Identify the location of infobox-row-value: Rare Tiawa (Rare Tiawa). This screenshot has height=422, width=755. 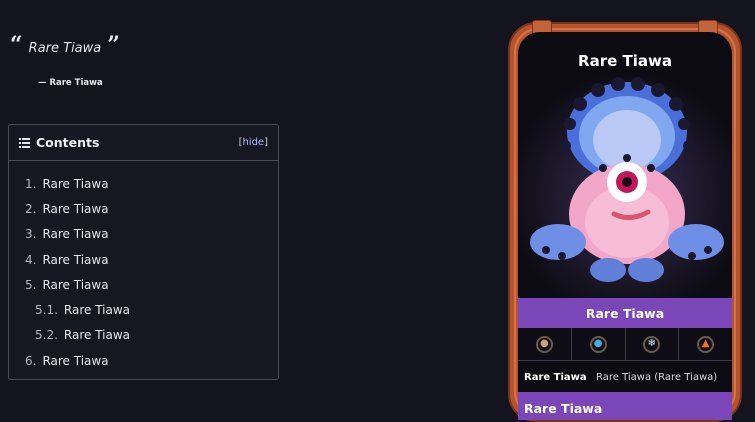
(657, 377).